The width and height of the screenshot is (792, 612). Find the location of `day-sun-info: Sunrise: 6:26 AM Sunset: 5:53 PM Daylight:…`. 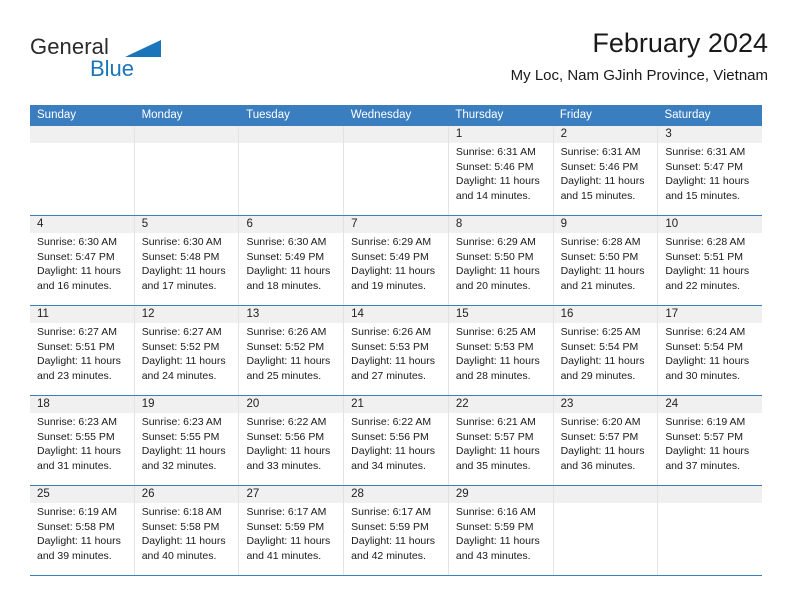

day-sun-info: Sunrise: 6:26 AM Sunset: 5:53 PM Daylight:… is located at coordinates (399, 354).